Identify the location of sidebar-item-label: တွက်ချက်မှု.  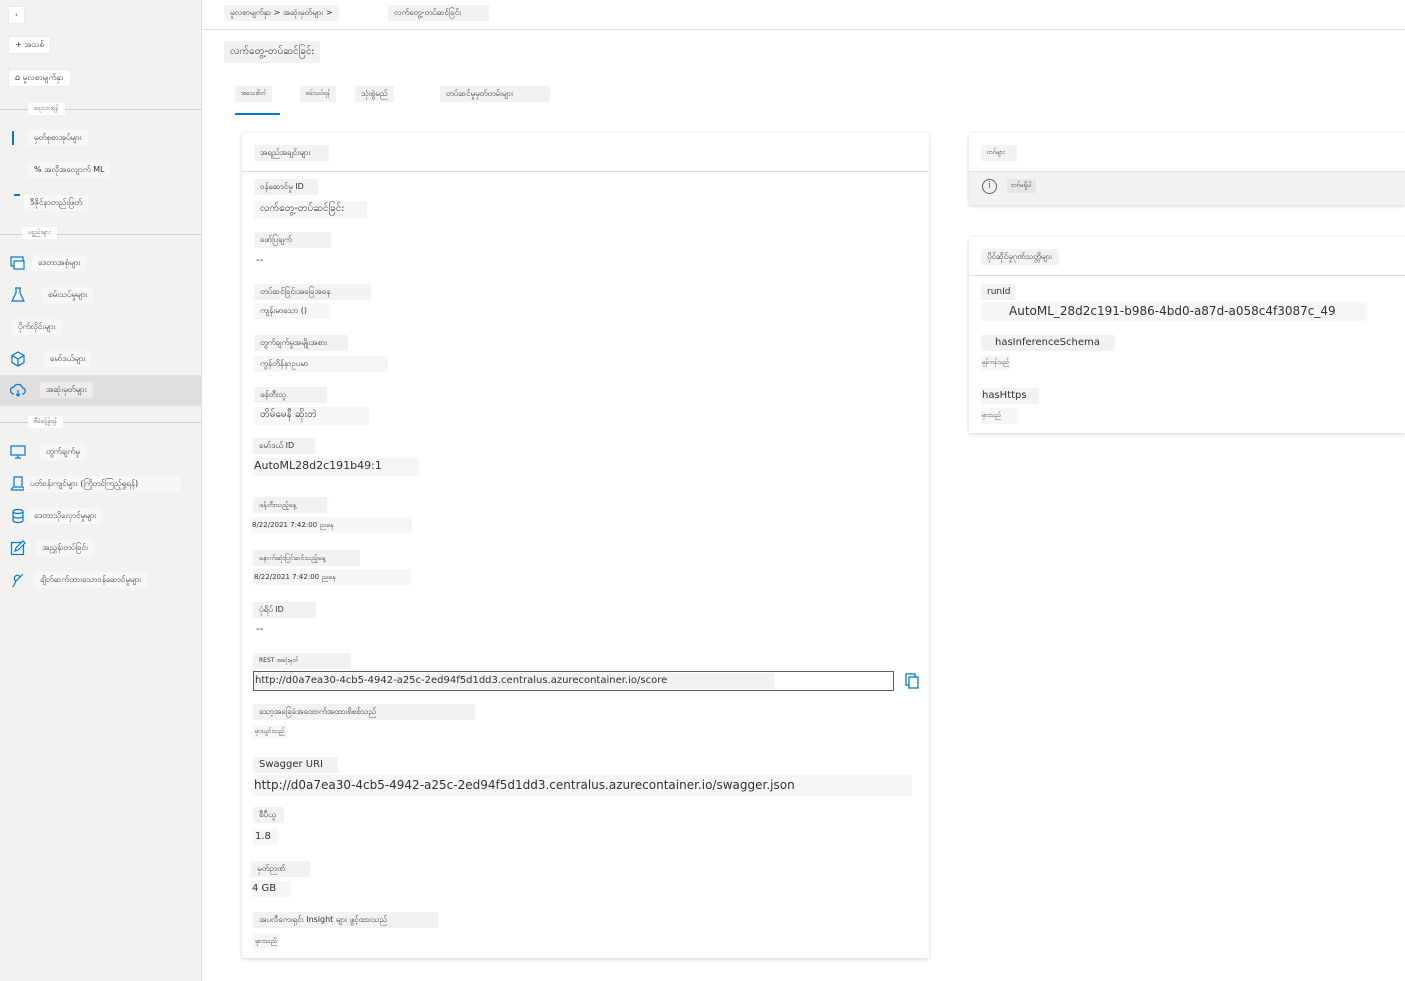
(63, 452).